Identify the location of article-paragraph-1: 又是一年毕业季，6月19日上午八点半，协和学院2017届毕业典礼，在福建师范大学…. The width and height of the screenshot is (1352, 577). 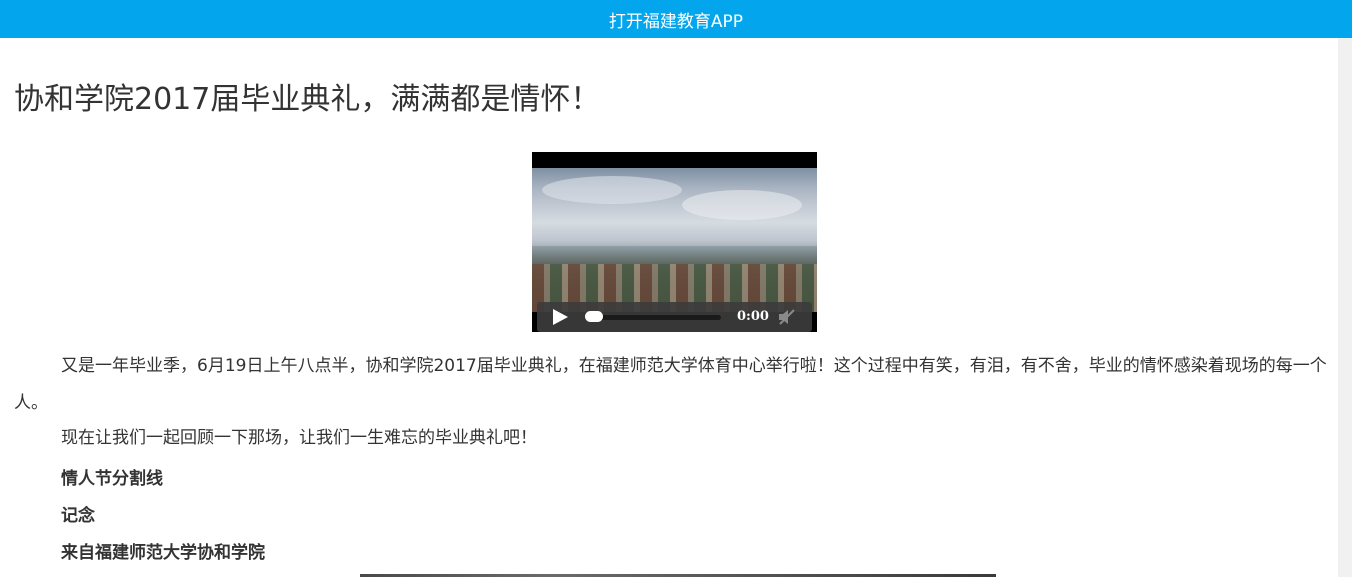
(670, 384).